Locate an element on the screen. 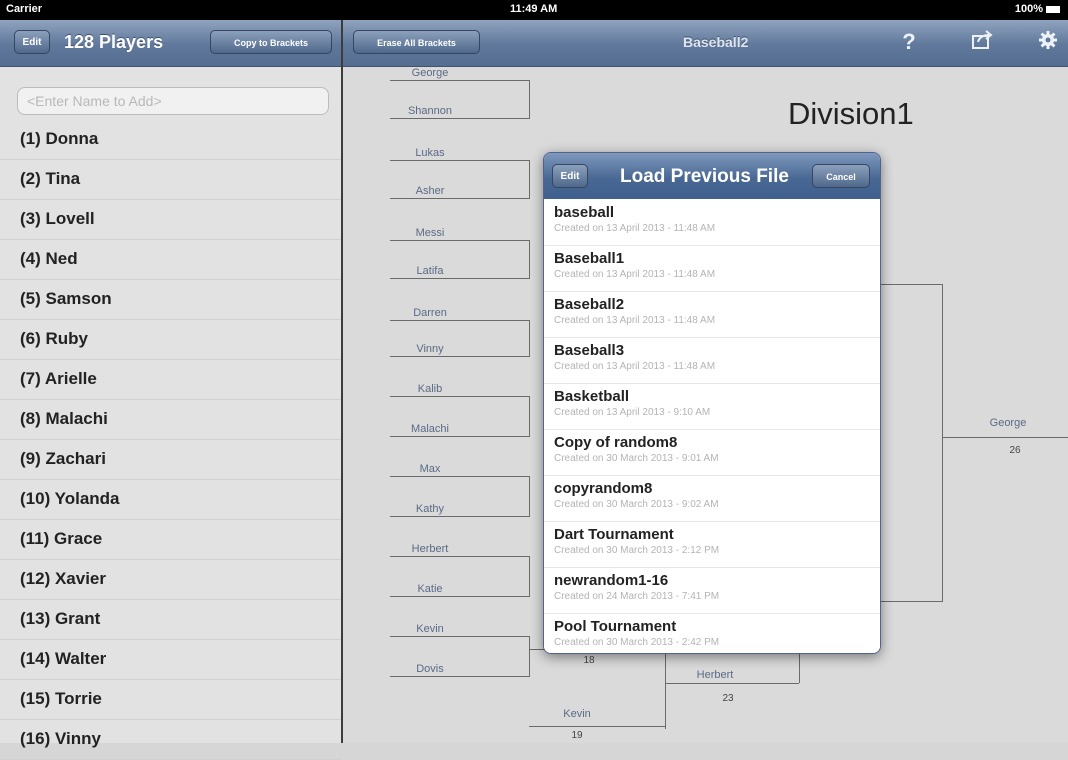 This screenshot has width=1068, height=760. player-name: (6) Ruby is located at coordinates (54, 338).